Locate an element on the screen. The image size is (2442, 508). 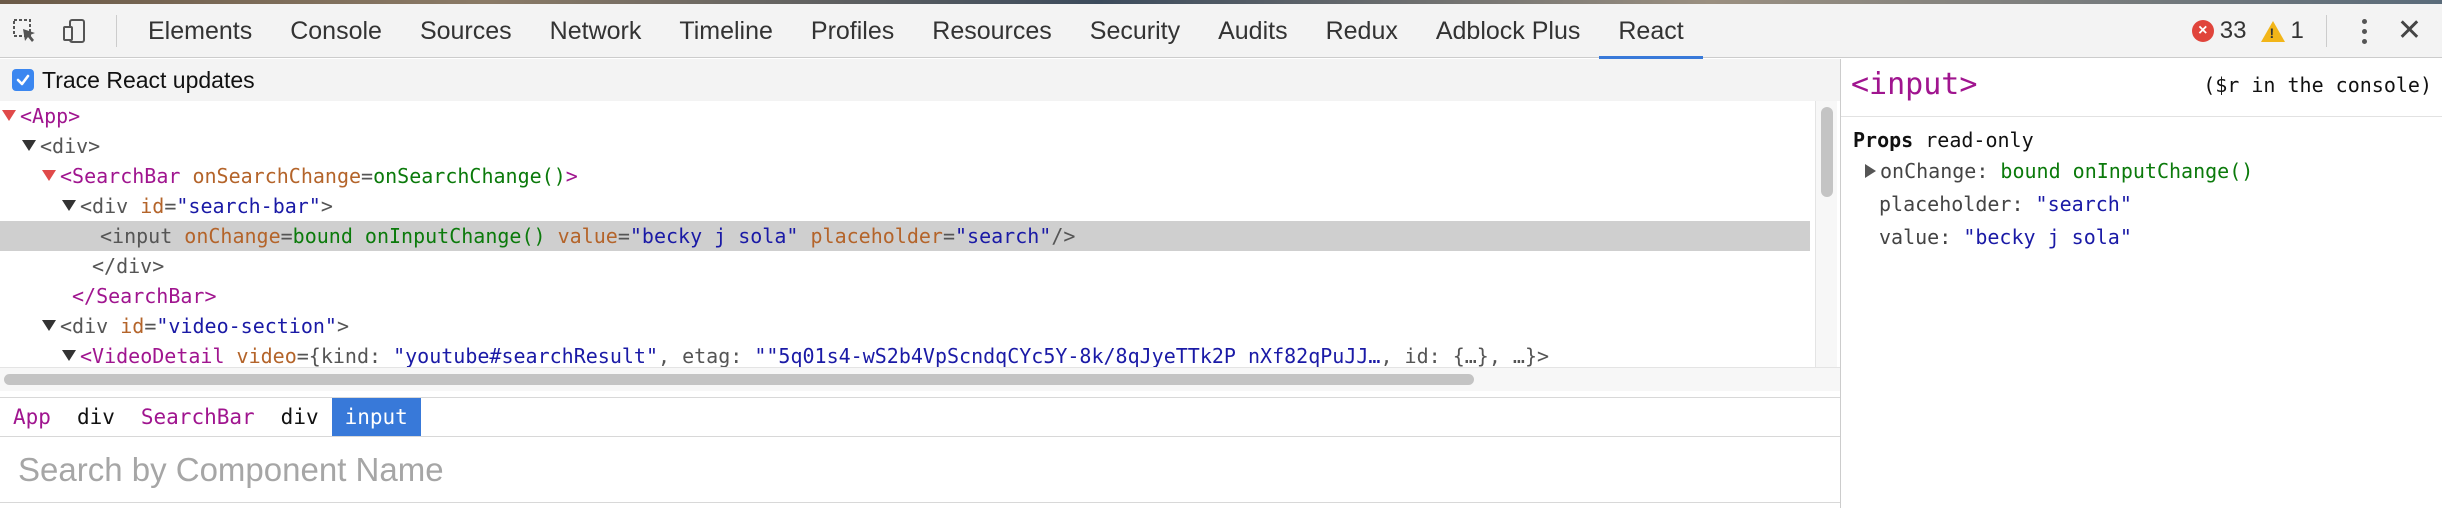
tab-console: Console is located at coordinates (336, 31).